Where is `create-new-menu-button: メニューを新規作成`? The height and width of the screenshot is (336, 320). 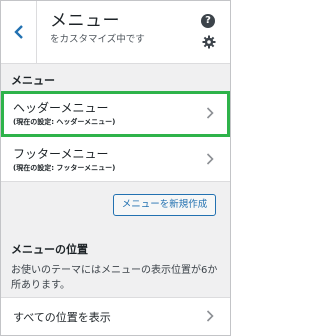
create-new-menu-button: メニューを新規作成 is located at coordinates (164, 205).